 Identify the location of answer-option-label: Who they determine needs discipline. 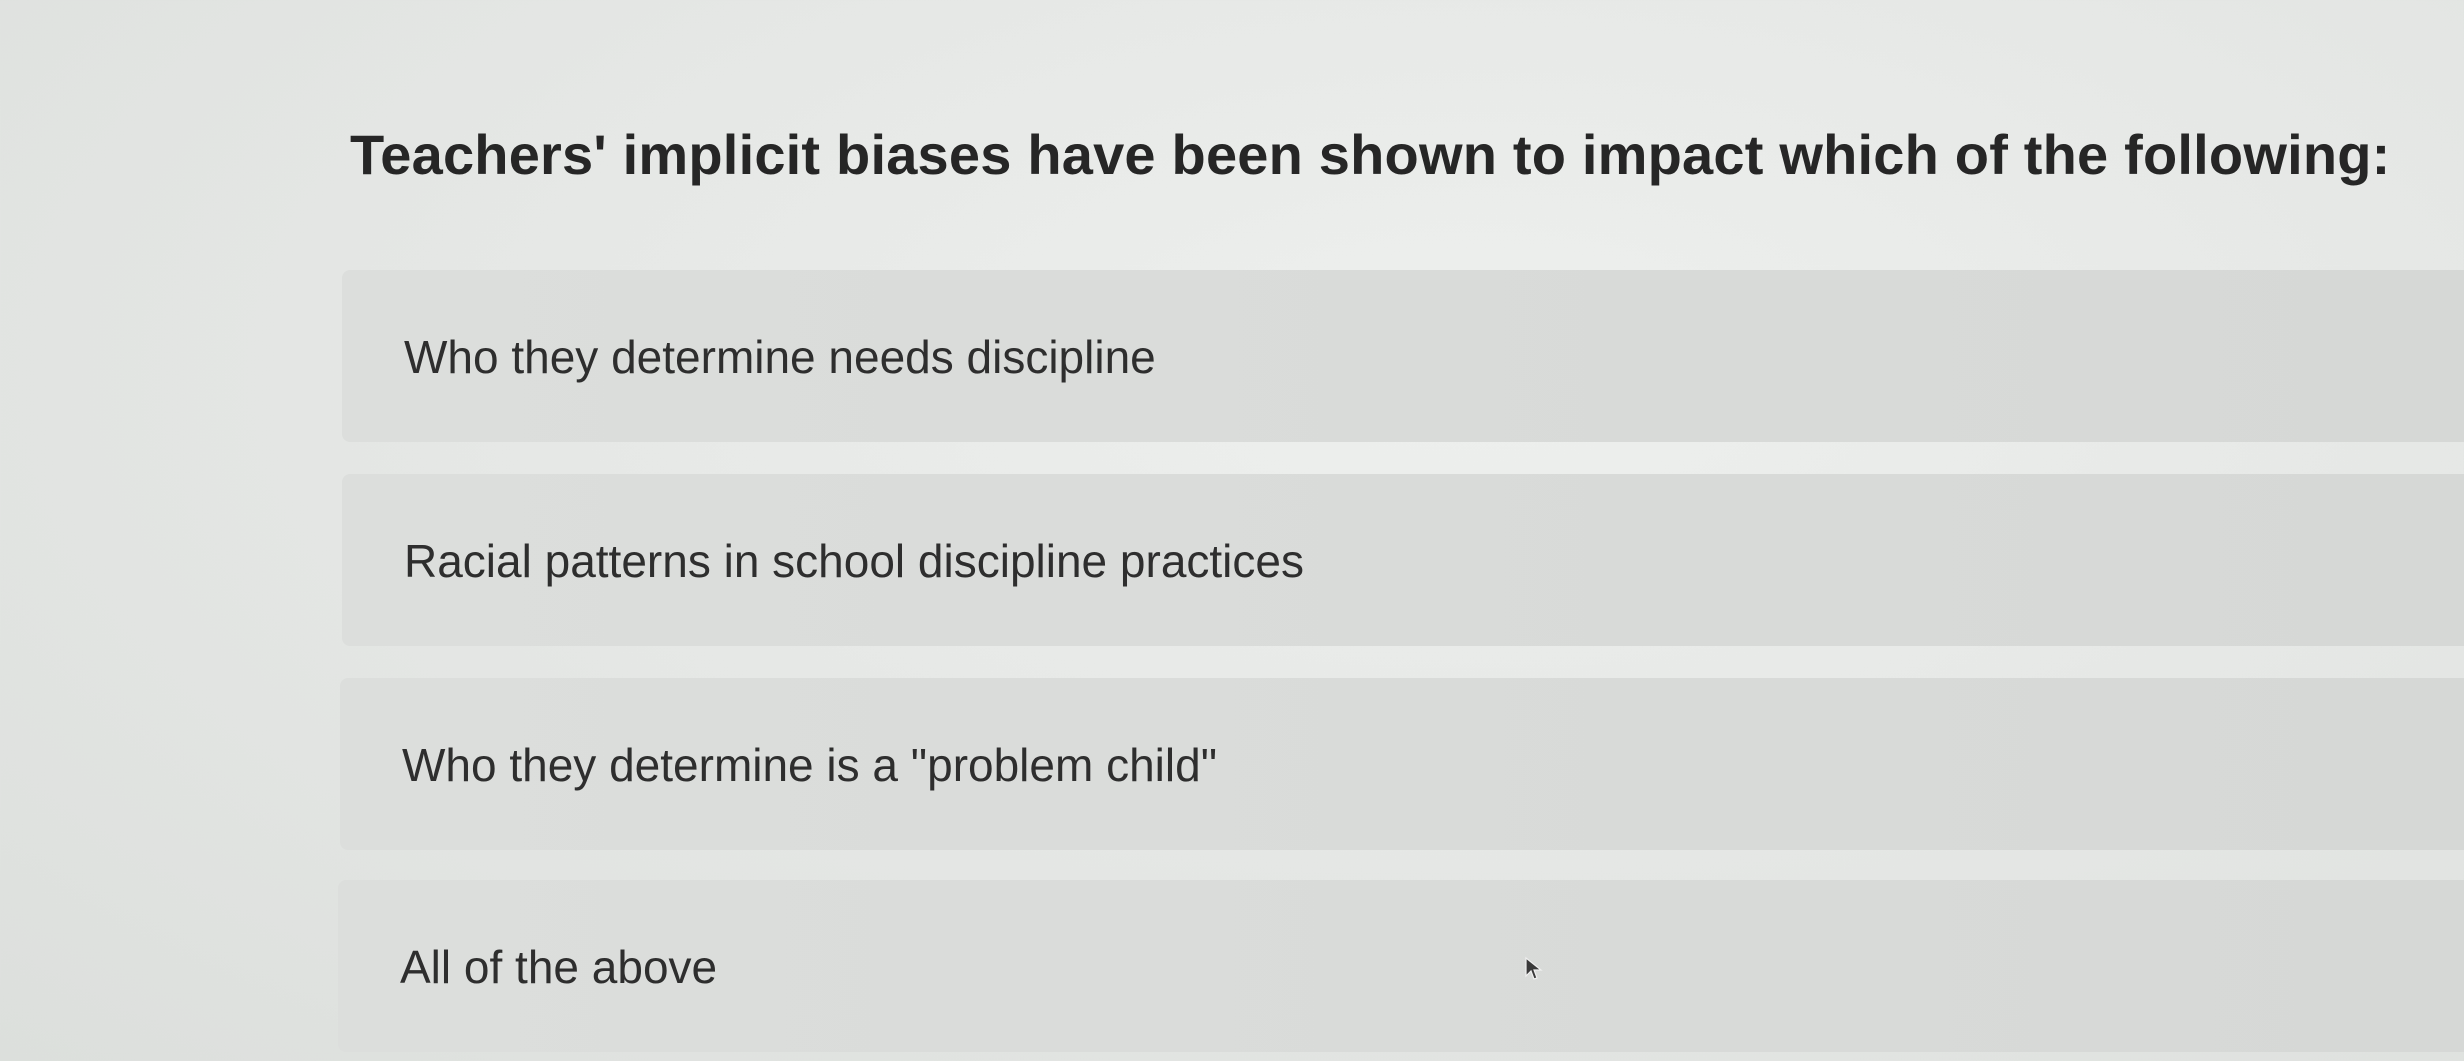
(780, 357).